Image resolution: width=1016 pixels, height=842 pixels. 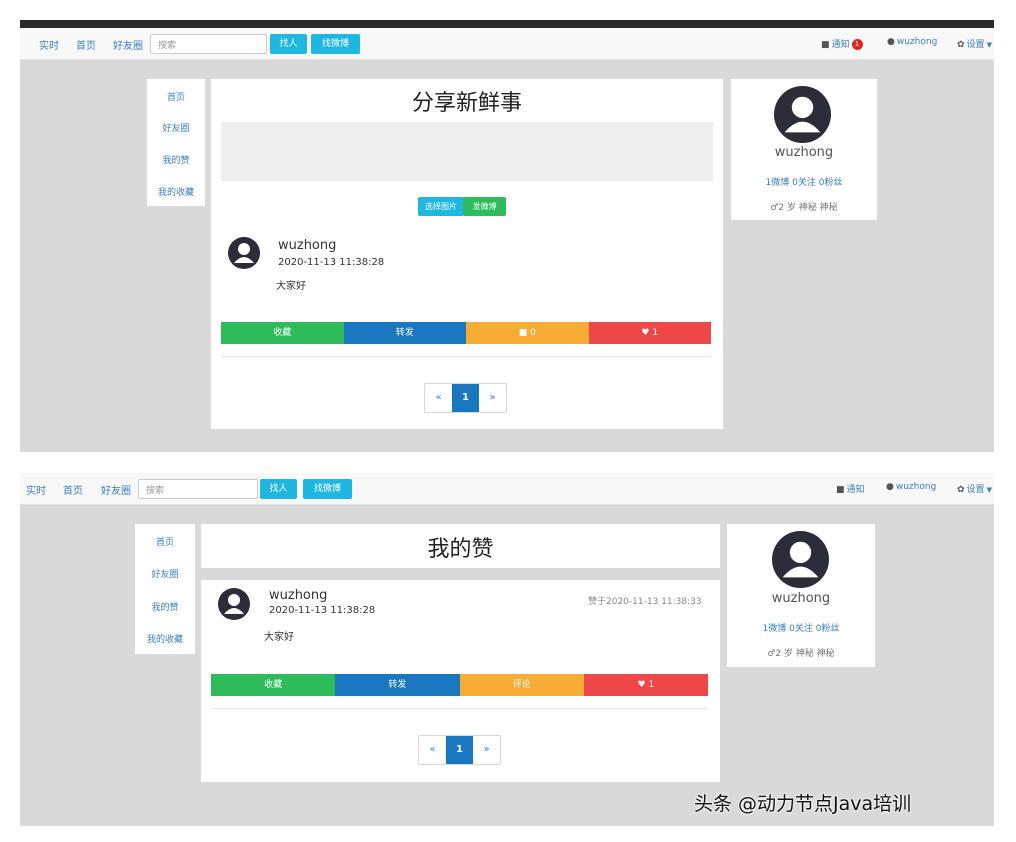 I want to click on post-action-bar: 收藏 转发 ■ 0 ♥ 1, so click(x=466, y=333).